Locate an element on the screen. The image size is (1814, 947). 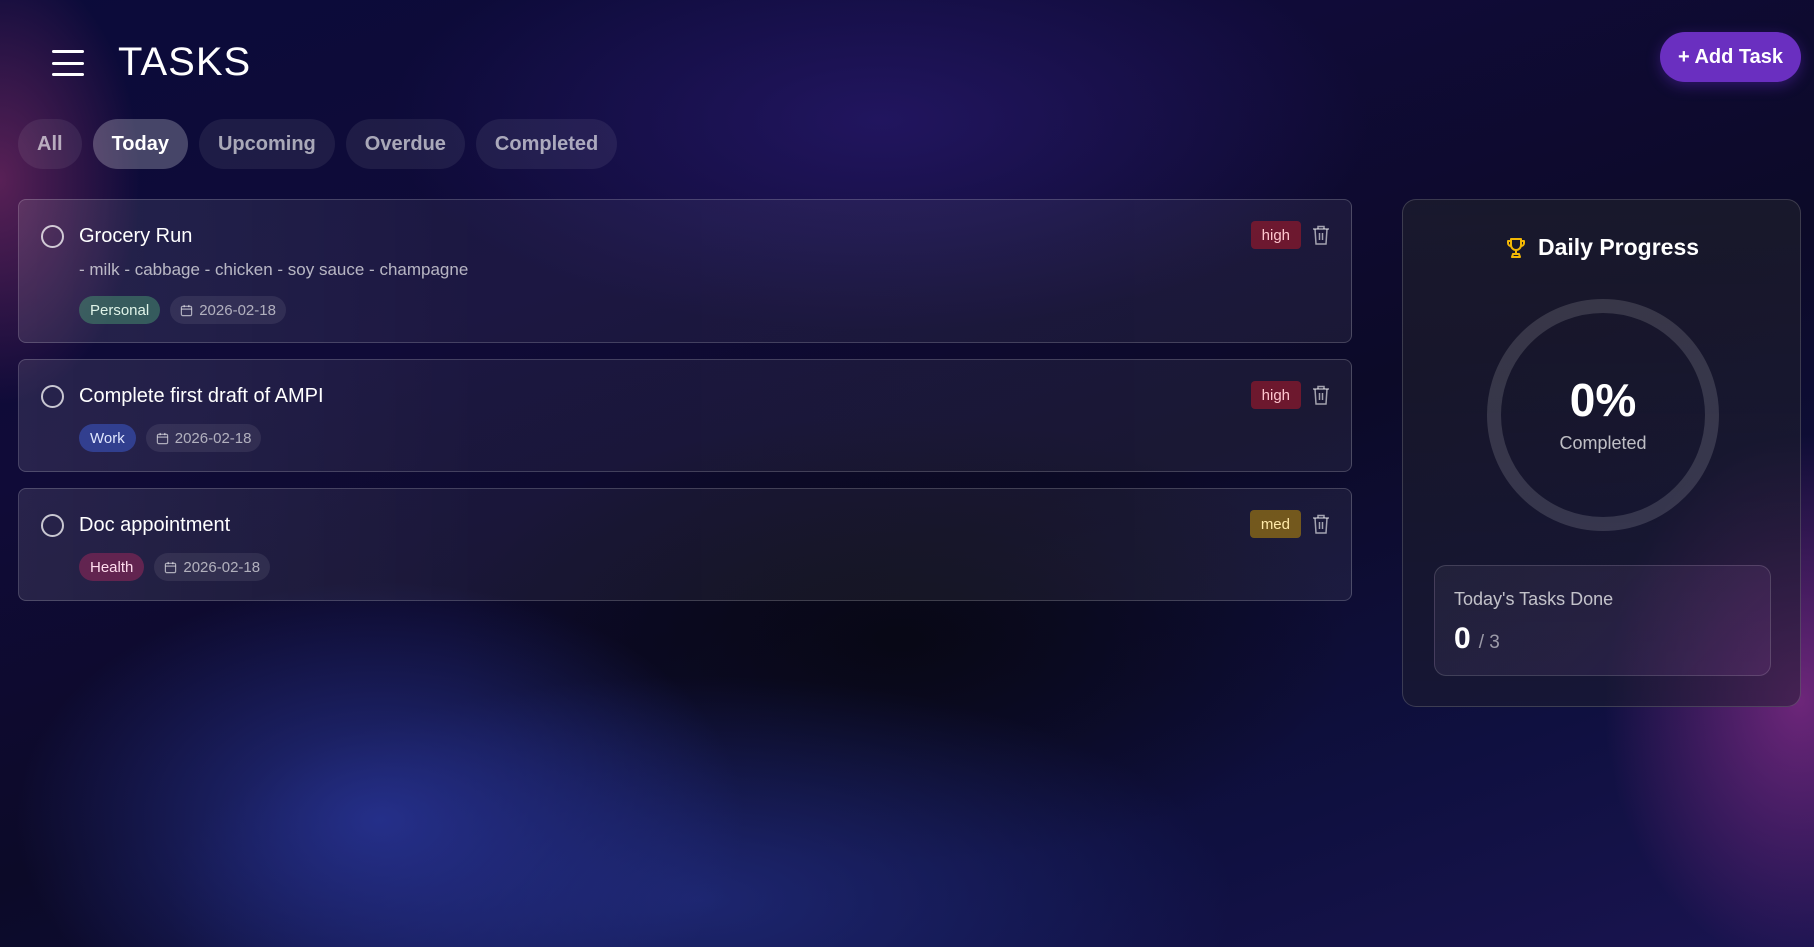
stats-value: 0 / 3 is located at coordinates (1477, 639).